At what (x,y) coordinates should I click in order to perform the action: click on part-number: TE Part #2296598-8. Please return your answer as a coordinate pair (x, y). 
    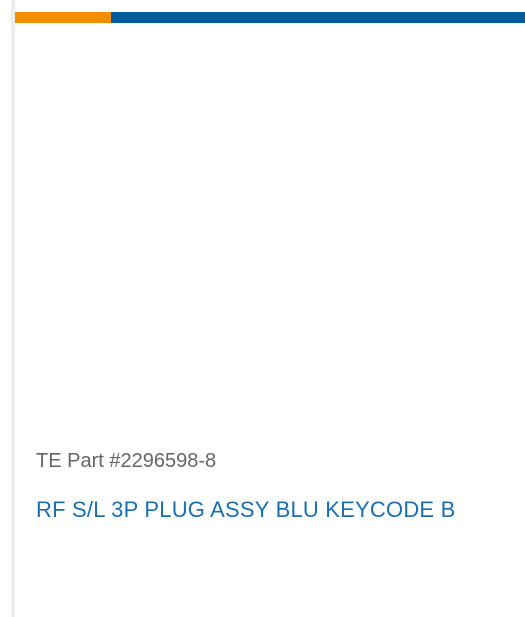
    Looking at the image, I should click on (126, 461).